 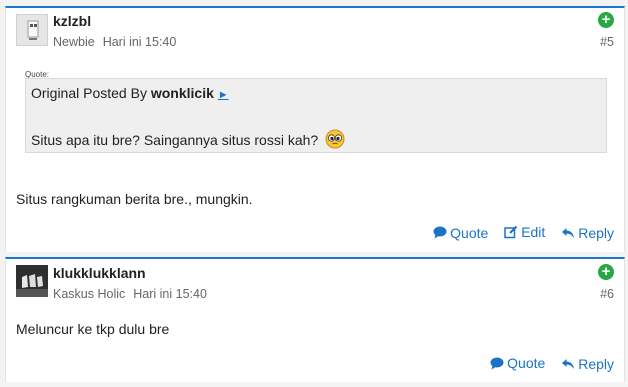 I want to click on quote-header: Original Posted By wonklicik ►, so click(x=130, y=93).